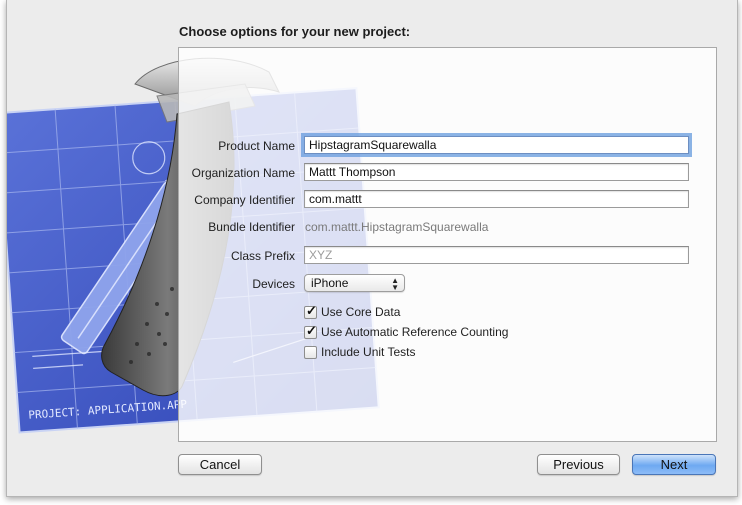  Describe the element at coordinates (397, 227) in the screenshot. I see `bundle-identifier-value: com.mattt.HipstagramSquarewalla` at that location.